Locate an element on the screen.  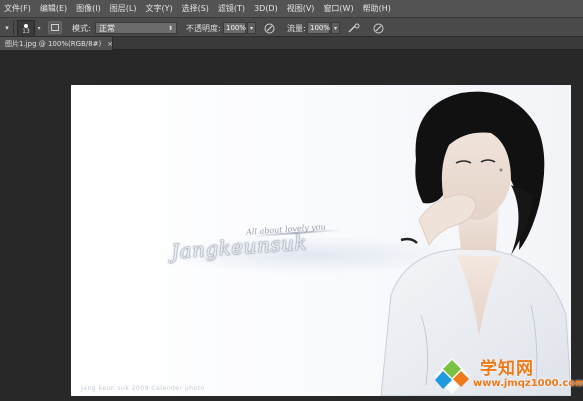
site-watermark: 学知网 www.jmqz1000.com is located at coordinates (506, 374).